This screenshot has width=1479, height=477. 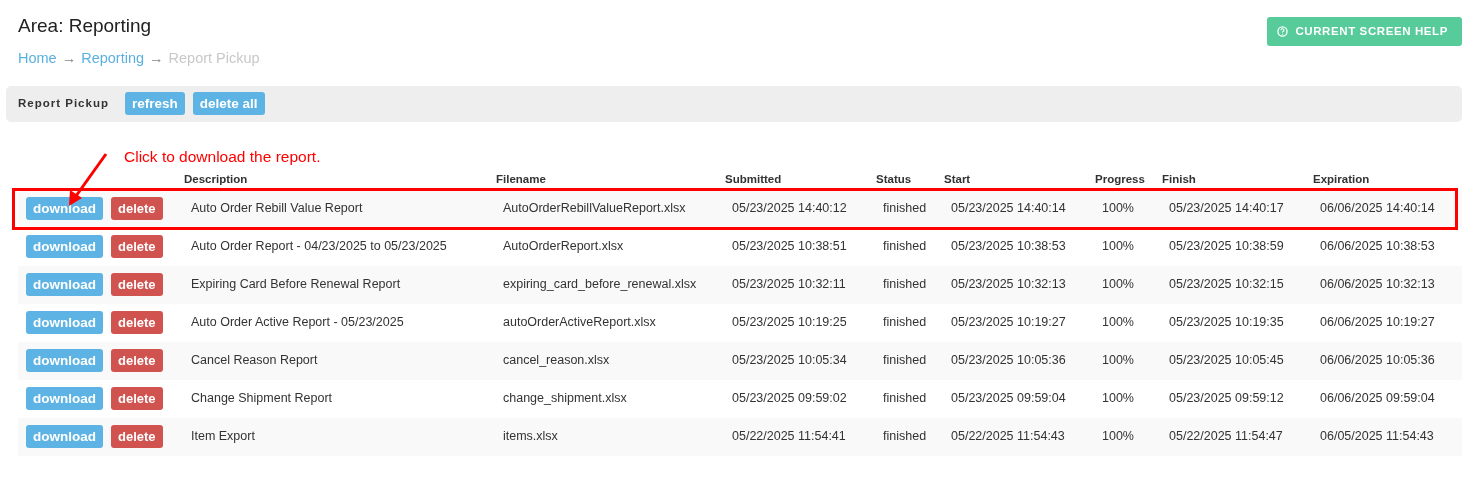 What do you see at coordinates (340, 208) in the screenshot?
I see `table-cell: Auto Order Rebill Value Report` at bounding box center [340, 208].